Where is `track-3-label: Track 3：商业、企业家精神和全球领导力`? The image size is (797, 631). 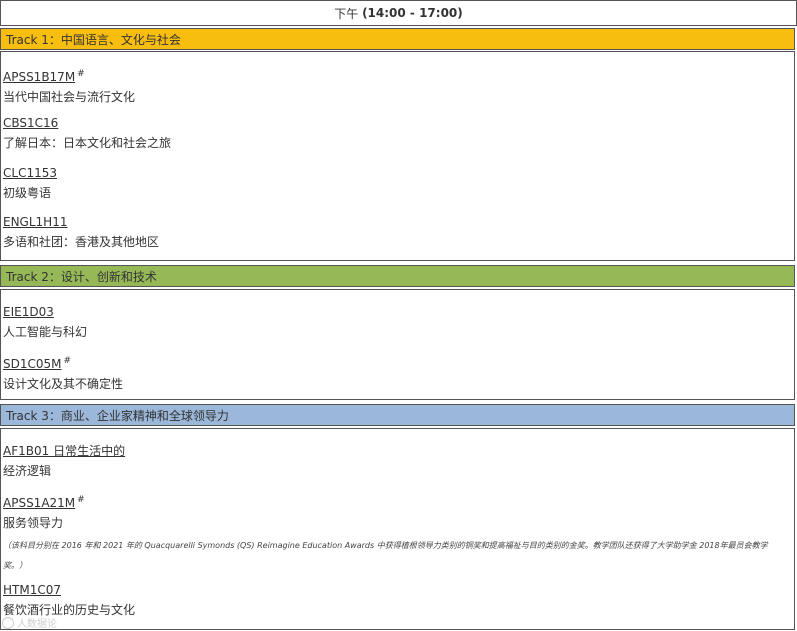 track-3-label: Track 3：商业、企业家精神和全球领导力 is located at coordinates (117, 415).